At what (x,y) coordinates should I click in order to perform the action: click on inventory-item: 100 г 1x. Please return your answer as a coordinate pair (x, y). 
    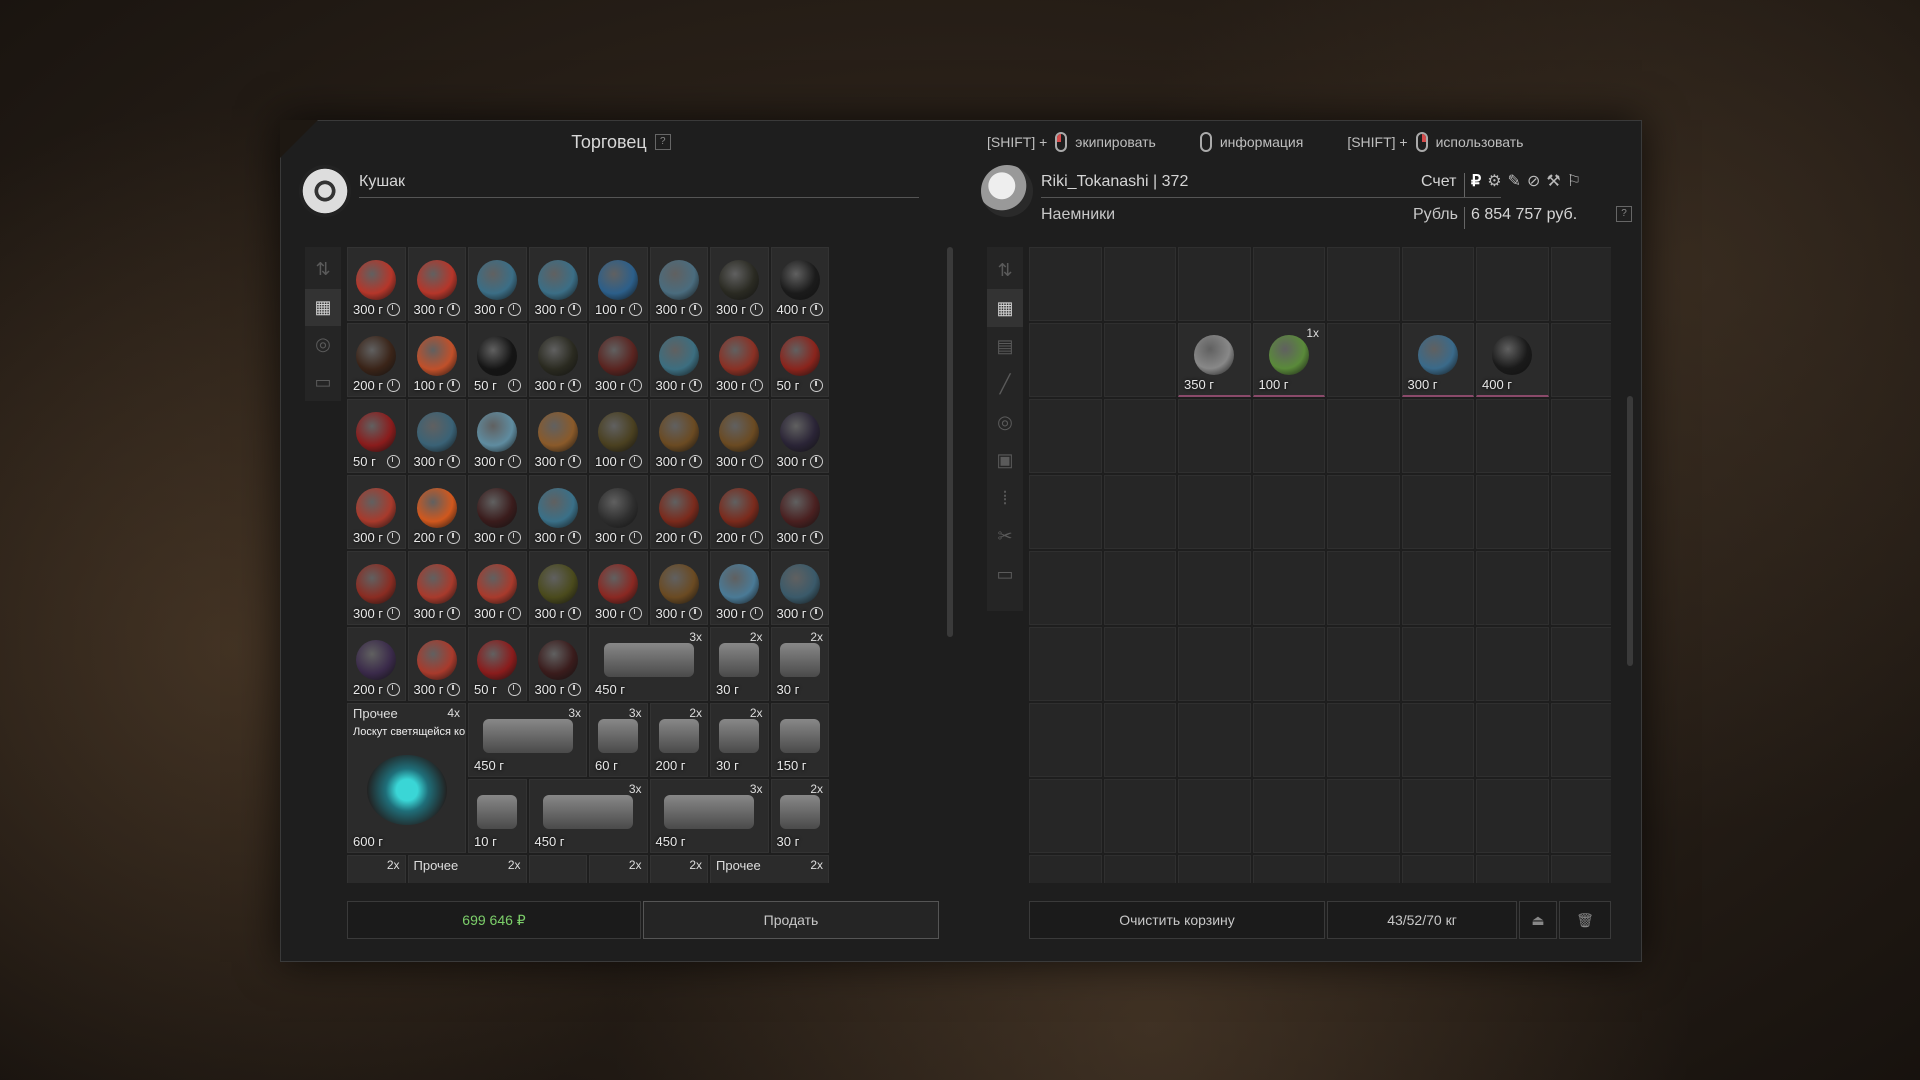
    Looking at the image, I should click on (1288, 360).